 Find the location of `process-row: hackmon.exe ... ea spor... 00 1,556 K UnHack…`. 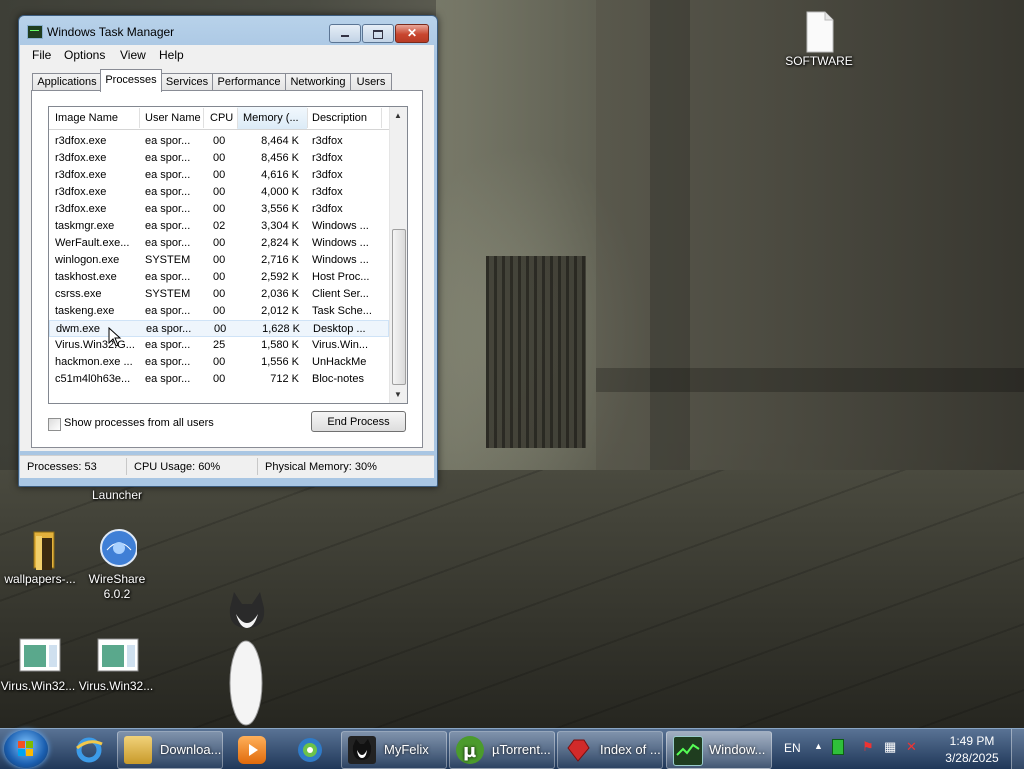

process-row: hackmon.exe ... ea spor... 00 1,556 K UnHack… is located at coordinates (219, 362).